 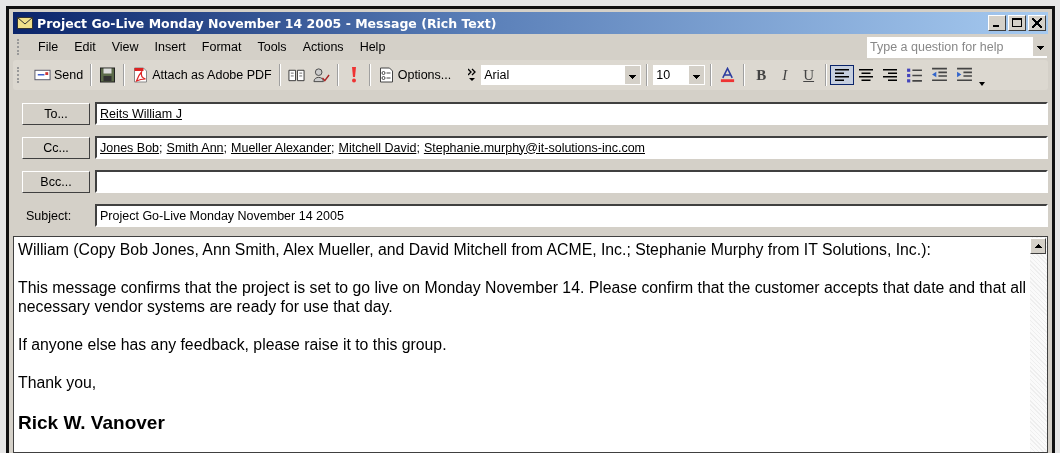 What do you see at coordinates (965, 75) in the screenshot?
I see `increase-indent-icon` at bounding box center [965, 75].